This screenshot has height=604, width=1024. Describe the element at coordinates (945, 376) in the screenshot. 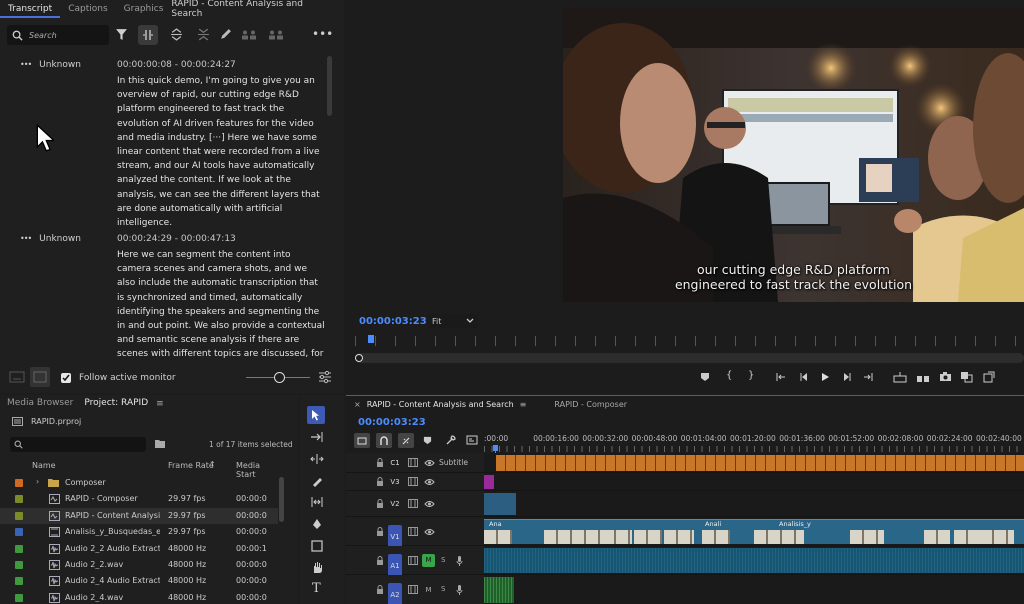

I see `camera-icon` at that location.